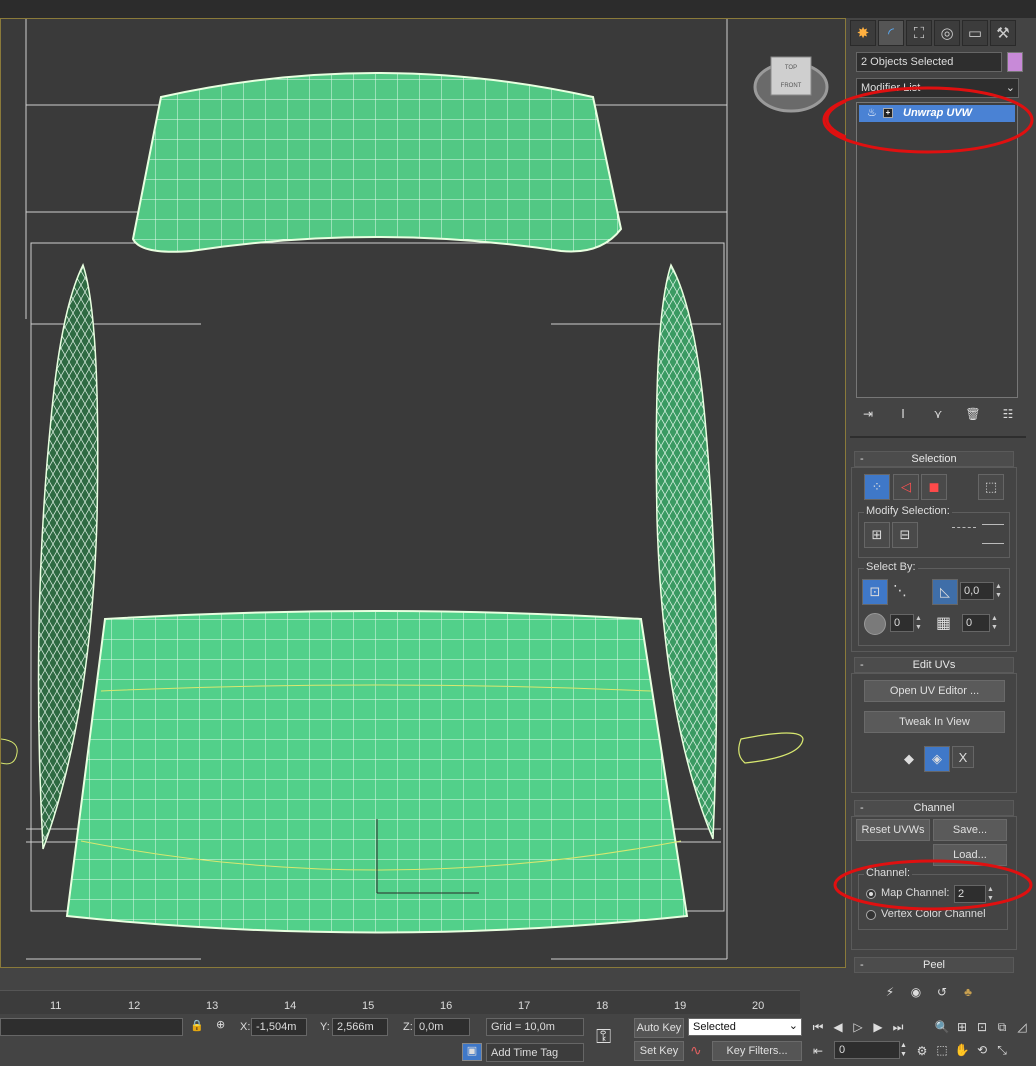 The image size is (1036, 1066). I want to click on reset-uvws-button: Reset UVWs, so click(893, 830).